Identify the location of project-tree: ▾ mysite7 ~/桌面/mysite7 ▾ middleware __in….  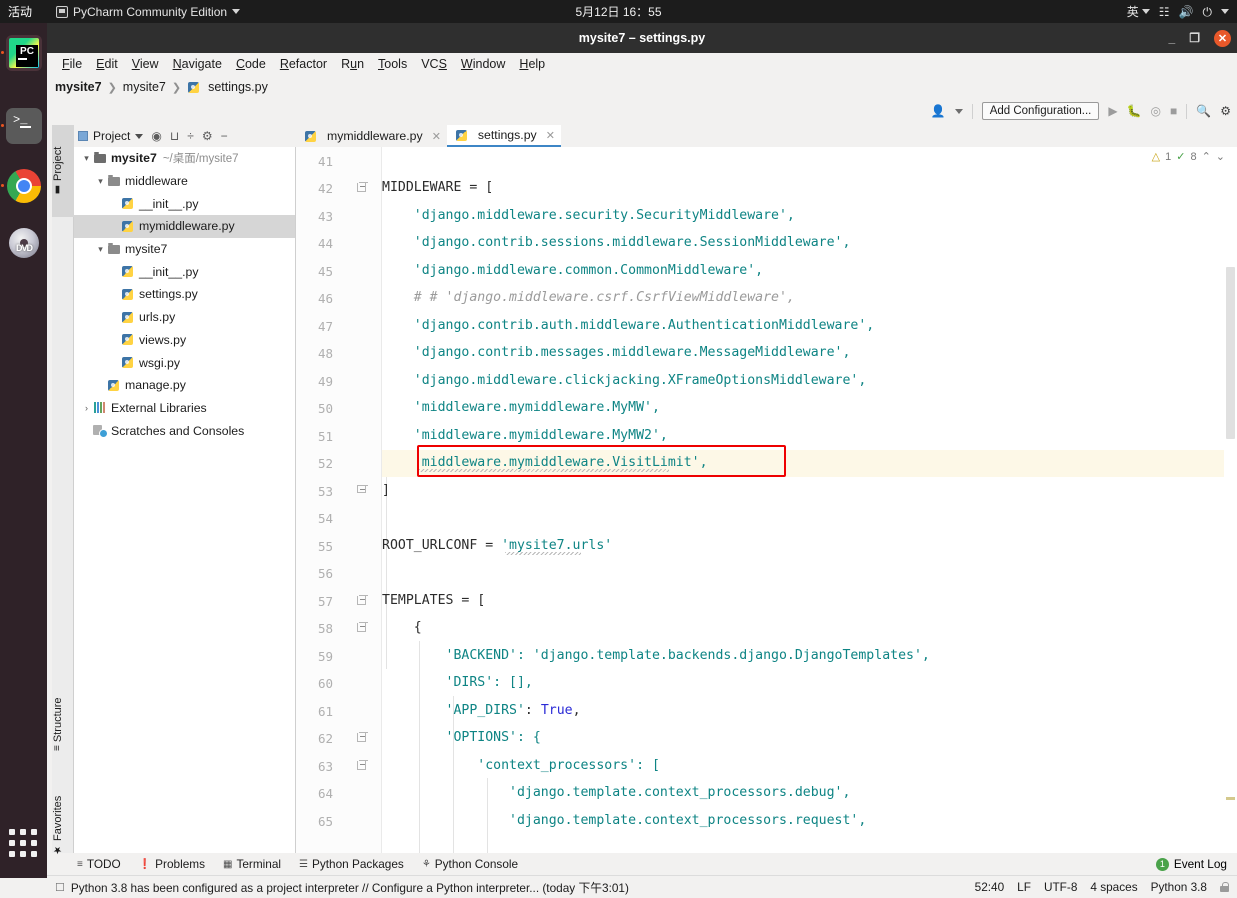
(185, 500).